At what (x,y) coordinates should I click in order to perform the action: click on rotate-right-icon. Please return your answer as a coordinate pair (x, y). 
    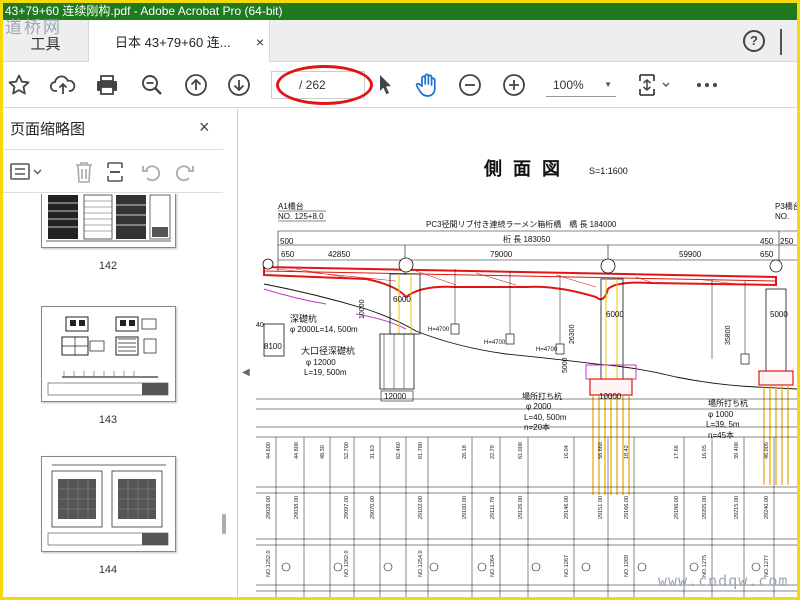
    Looking at the image, I should click on (184, 172).